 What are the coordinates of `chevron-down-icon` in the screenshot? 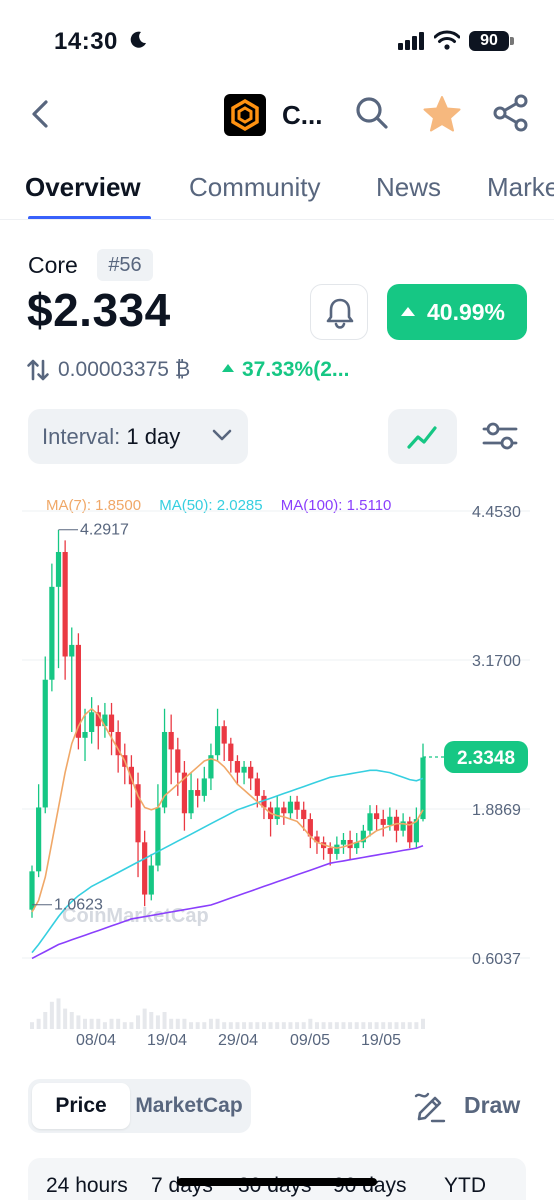 It's located at (222, 435).